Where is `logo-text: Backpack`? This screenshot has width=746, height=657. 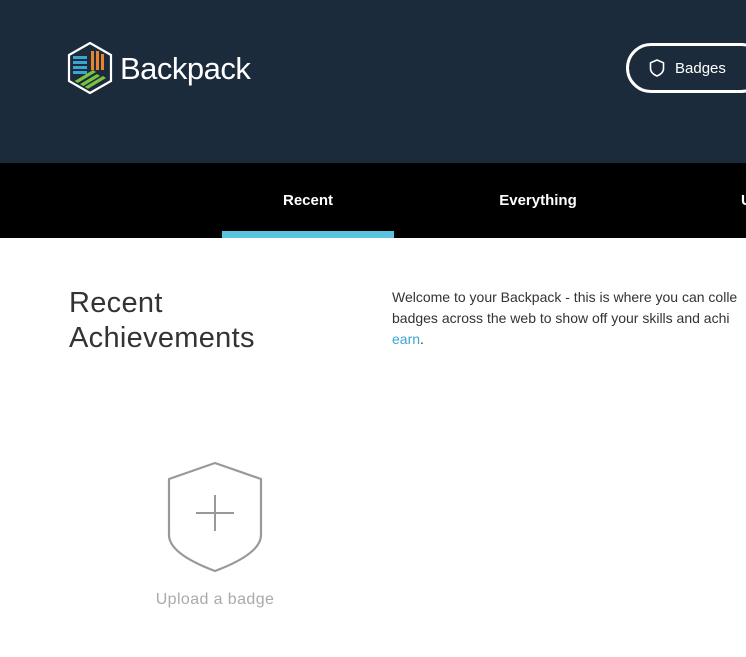 logo-text: Backpack is located at coordinates (185, 68).